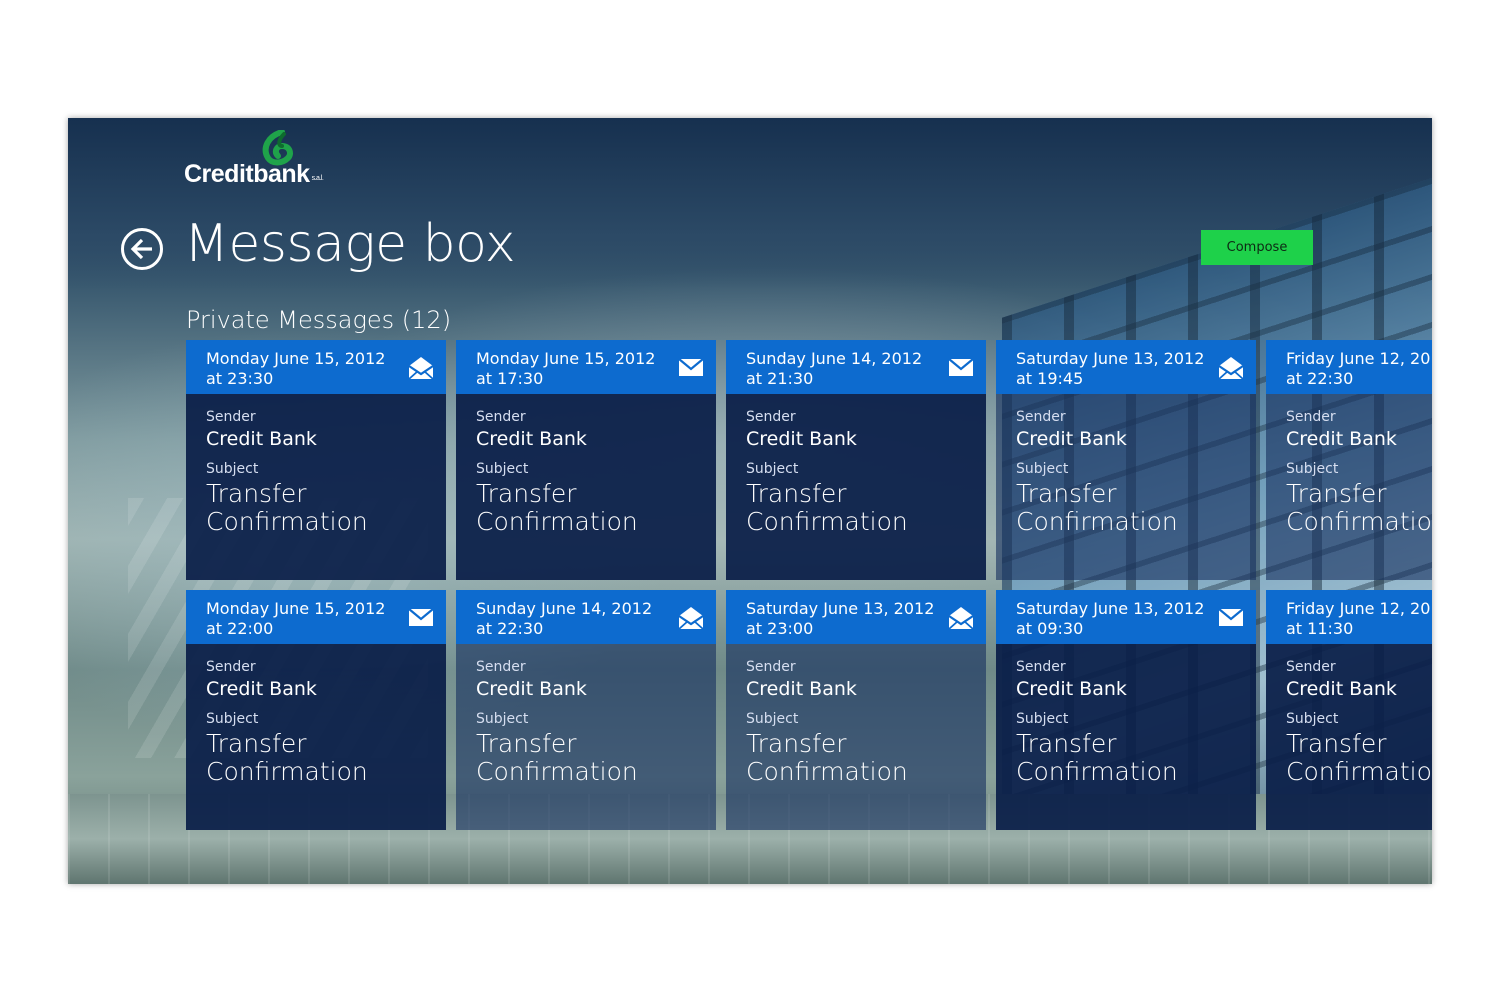 Image resolution: width=1500 pixels, height=1000 pixels. Describe the element at coordinates (1126, 617) in the screenshot. I see `message-card-header: Saturday June 13, 2012 at 09:30` at that location.